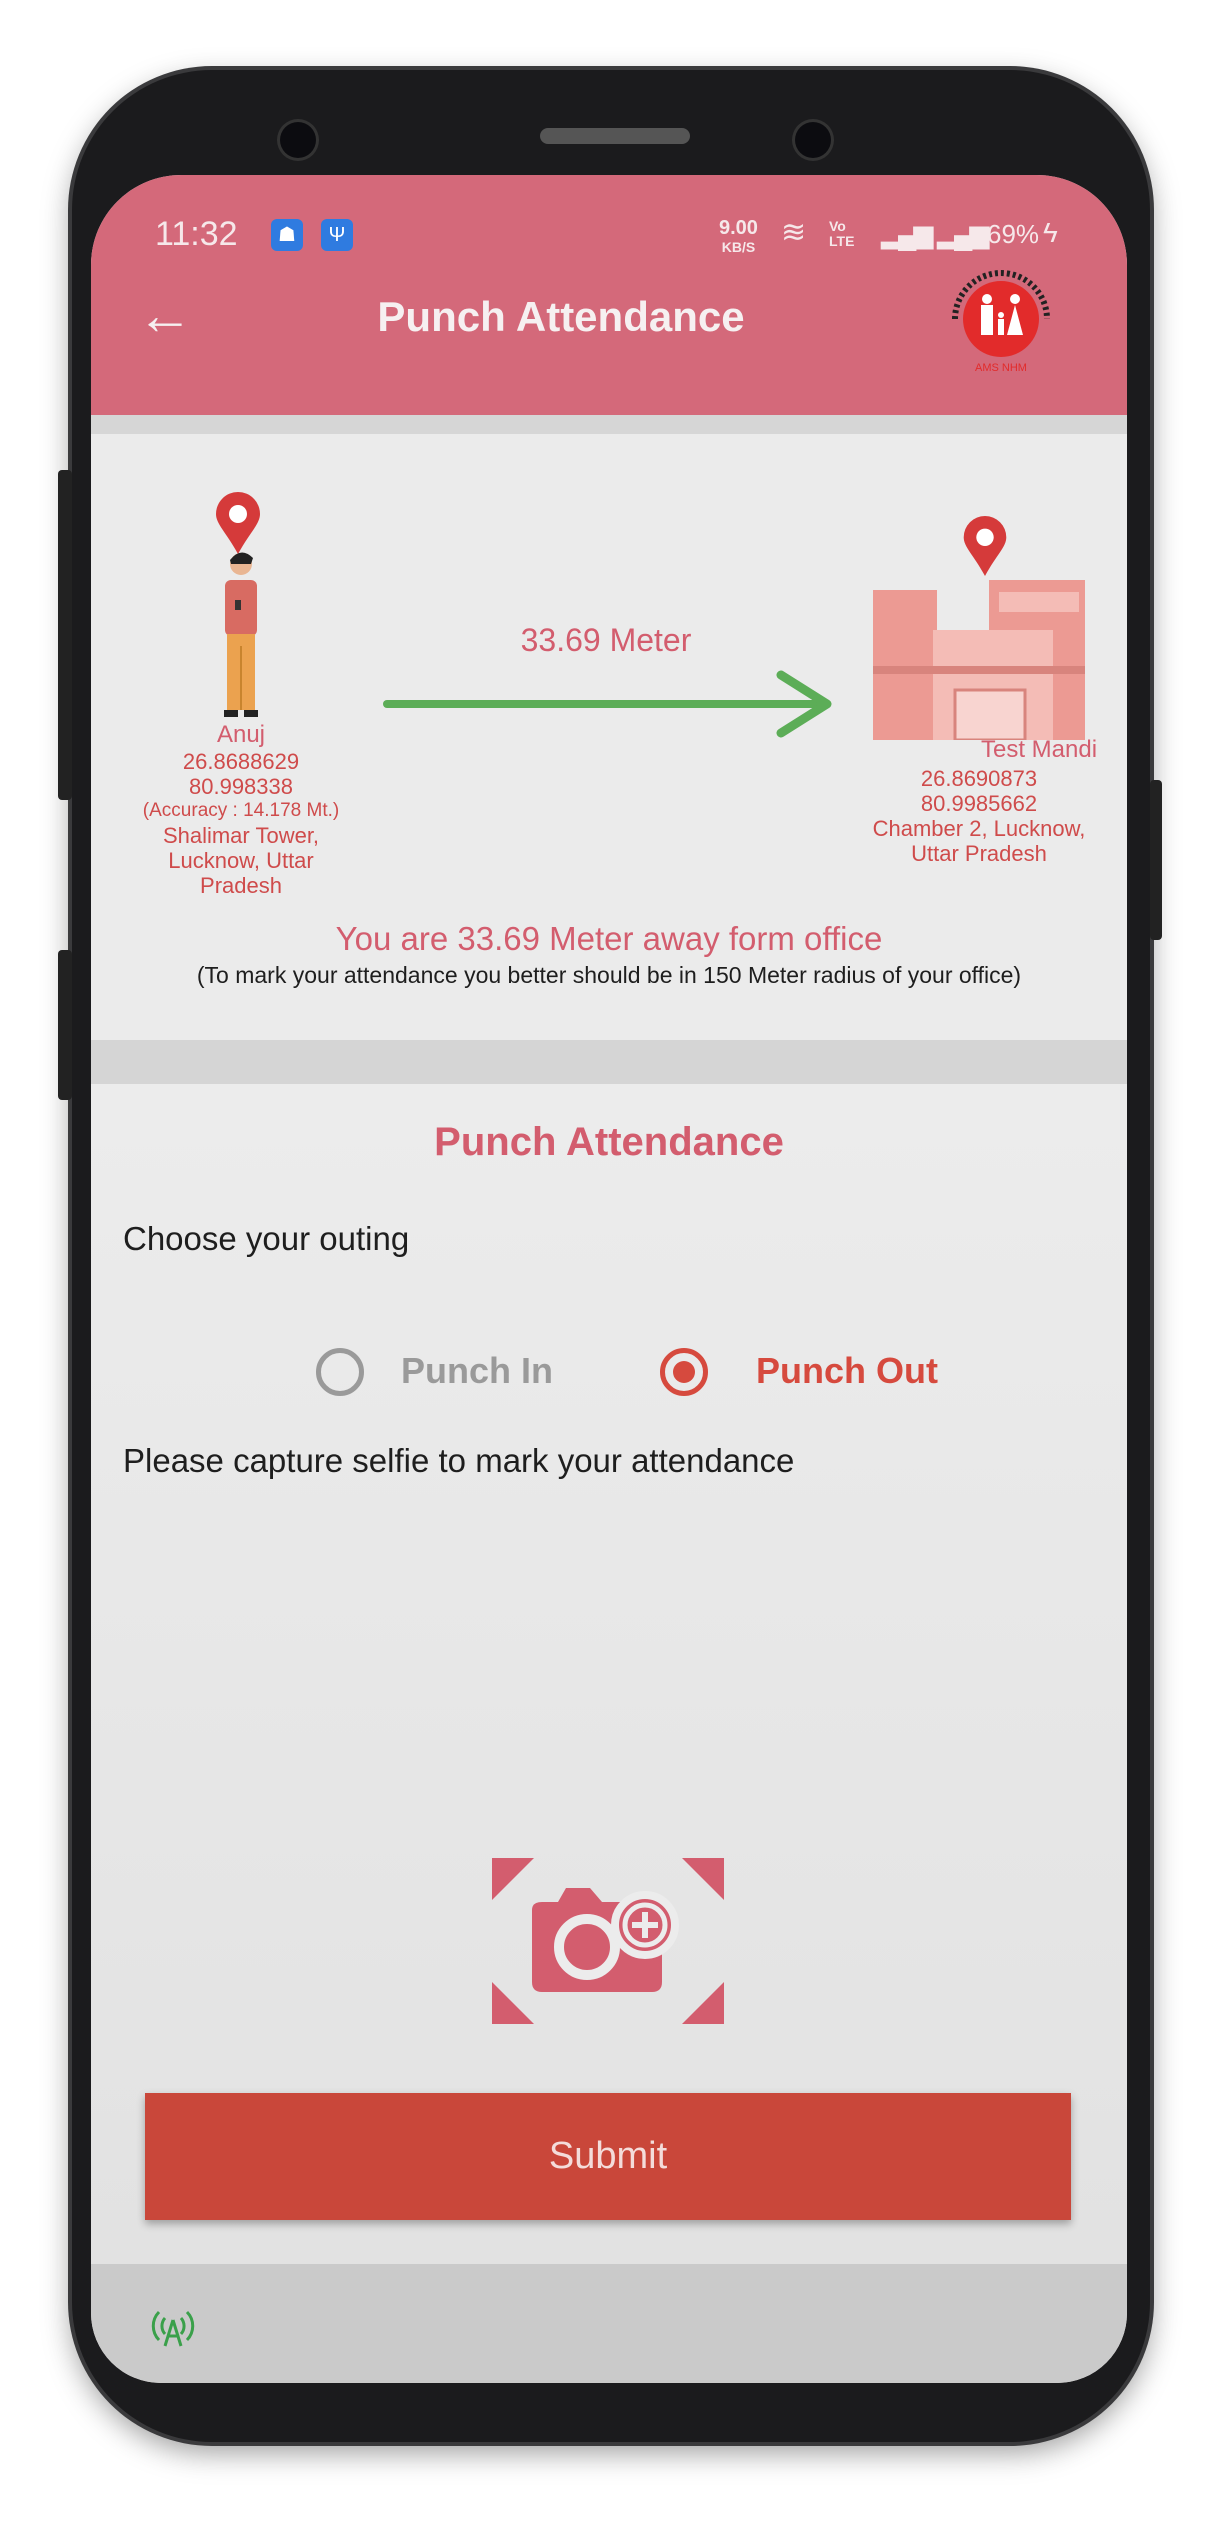  What do you see at coordinates (1050, 232) in the screenshot?
I see `charging-icon: ϟ` at bounding box center [1050, 232].